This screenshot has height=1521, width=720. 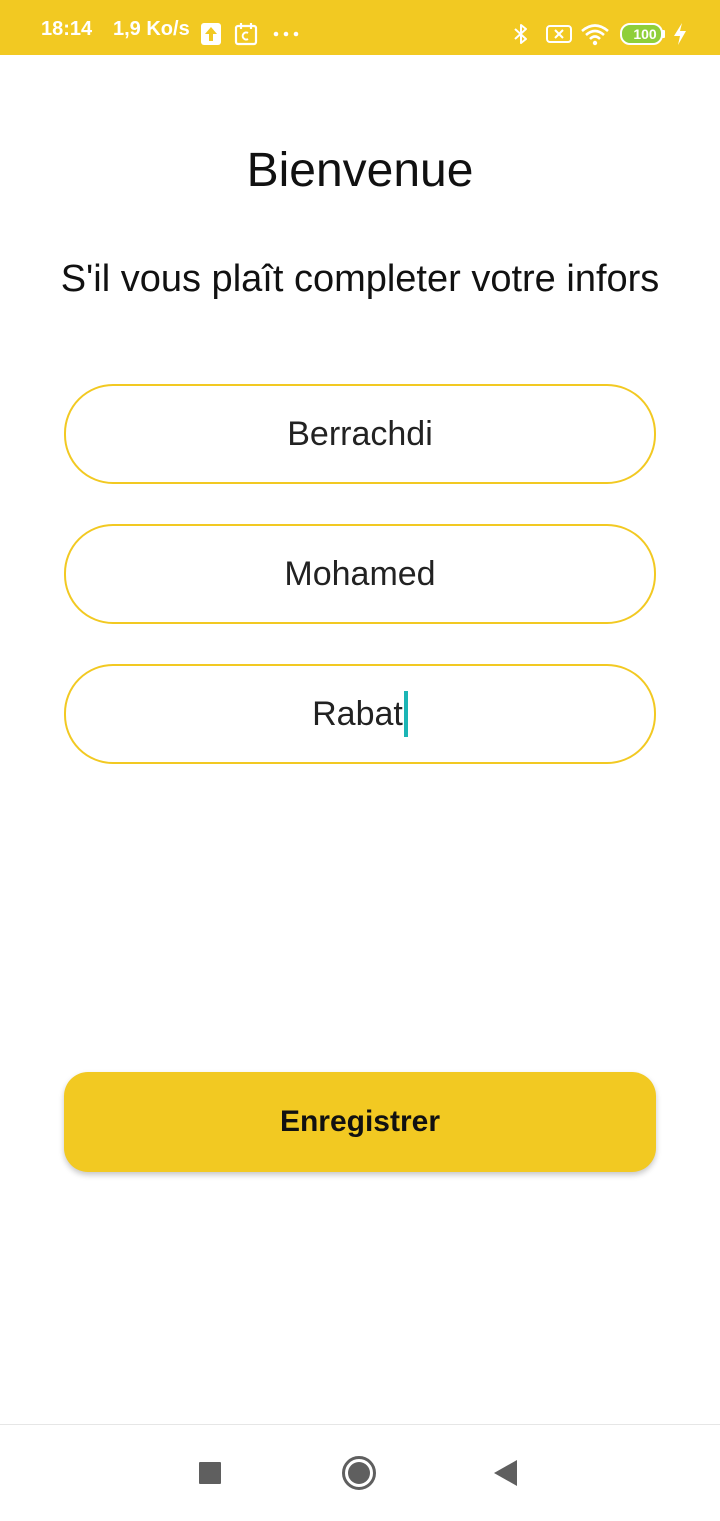 I want to click on city-field: Rabat, so click(x=360, y=714).